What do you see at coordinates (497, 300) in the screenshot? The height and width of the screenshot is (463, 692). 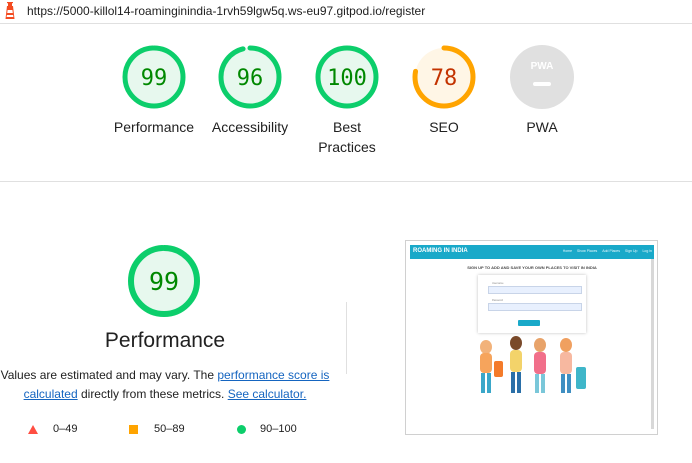 I see `thumb-field-label: Password` at bounding box center [497, 300].